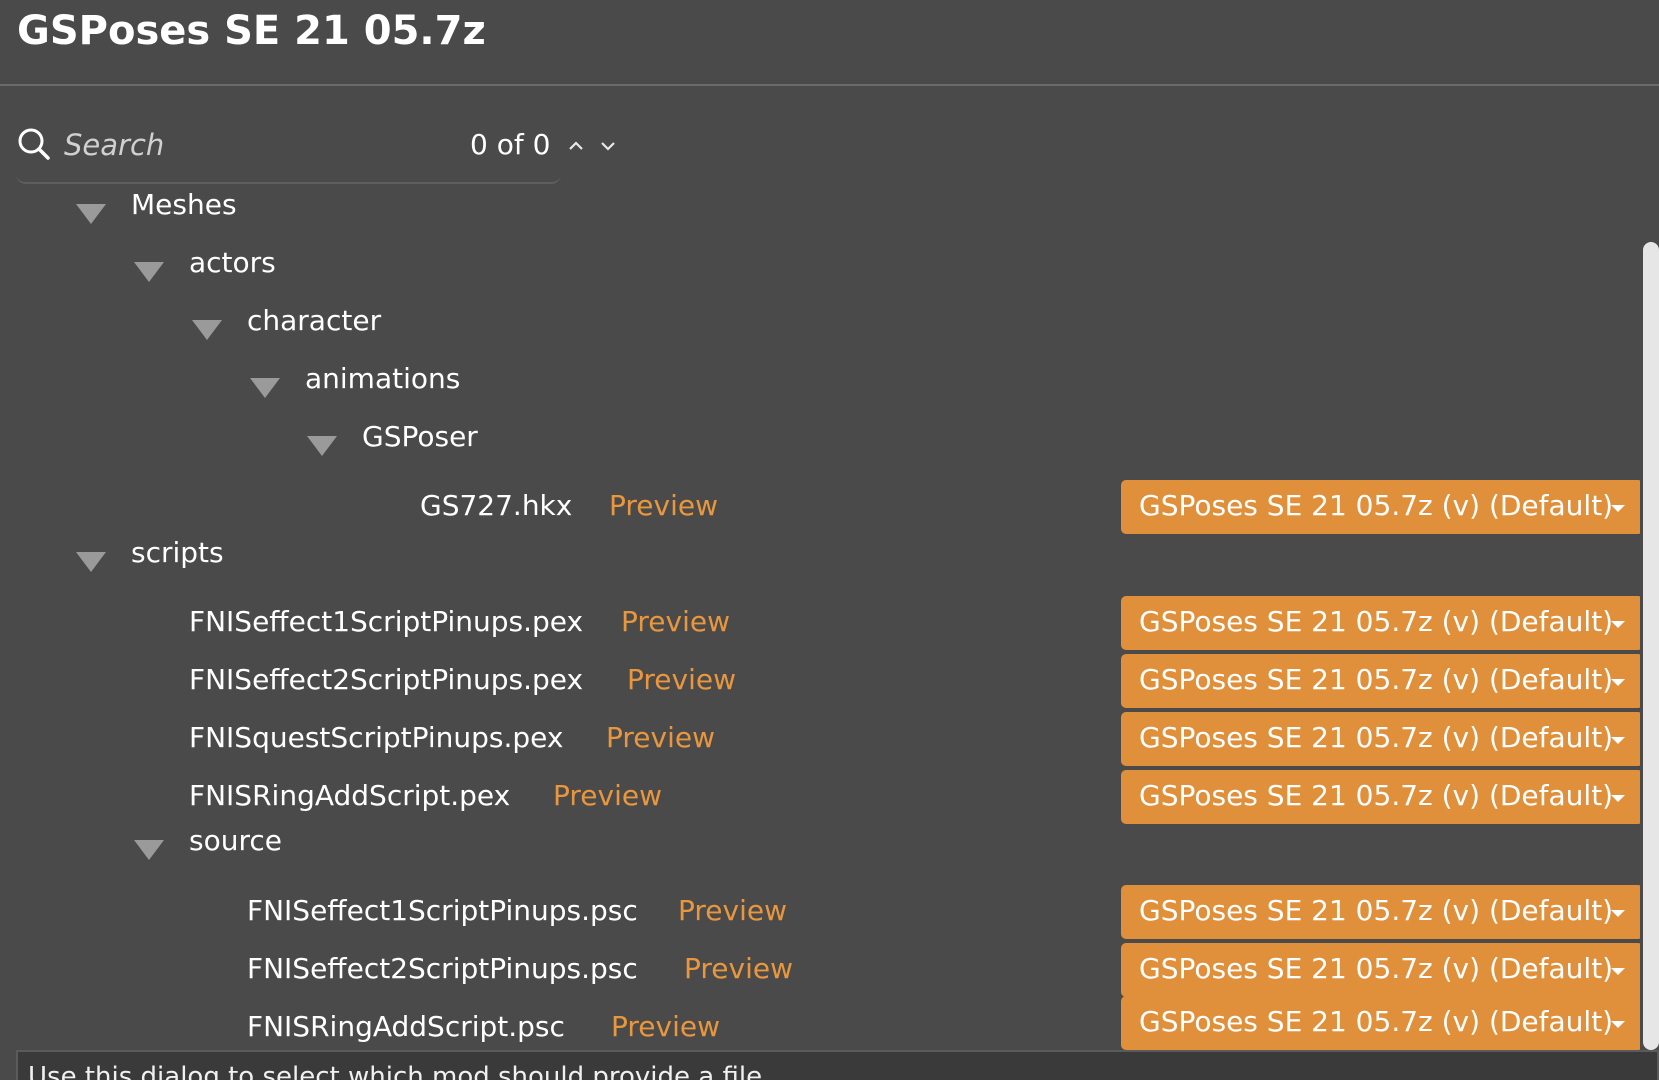  I want to click on chevron-up-icon, so click(576, 146).